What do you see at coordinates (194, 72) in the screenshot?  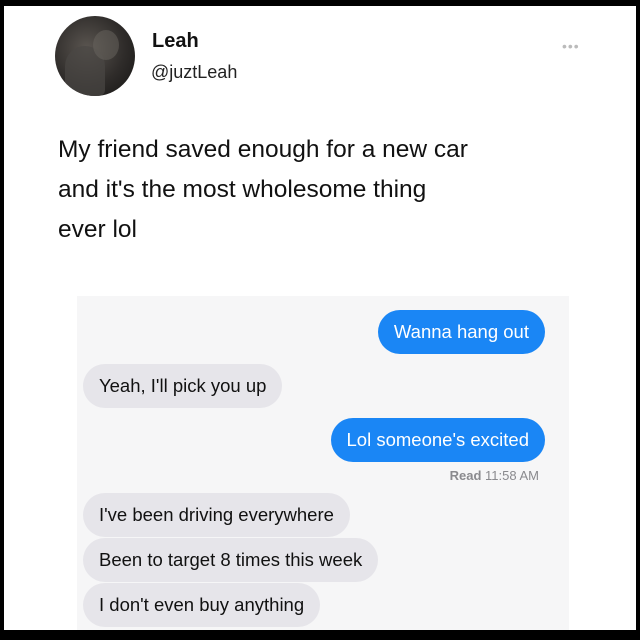 I see `author-handle: @juztLeah` at bounding box center [194, 72].